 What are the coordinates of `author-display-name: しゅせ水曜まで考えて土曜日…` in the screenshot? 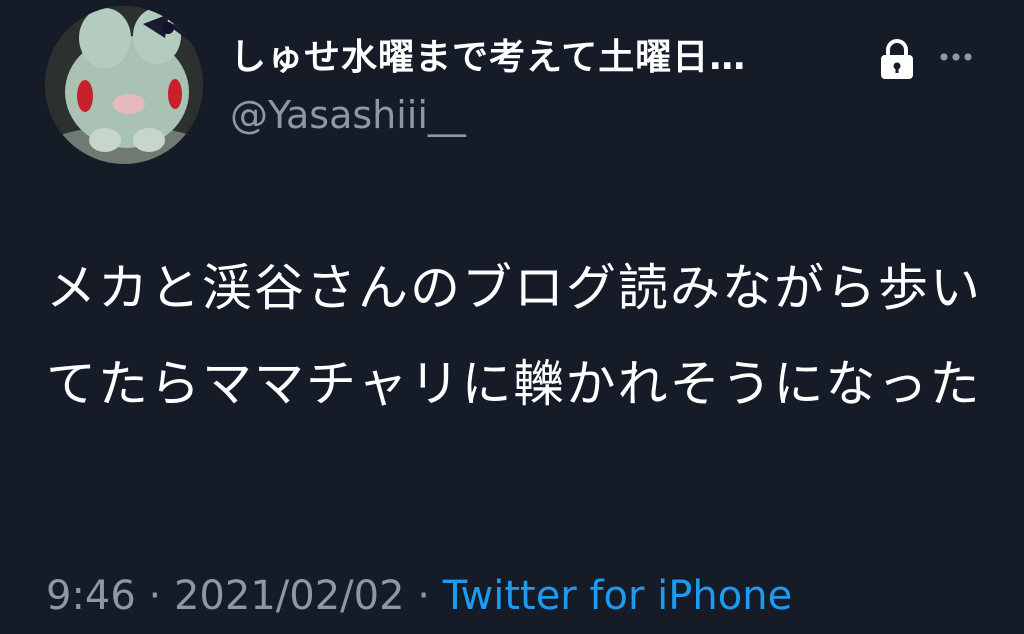 It's located at (530, 58).